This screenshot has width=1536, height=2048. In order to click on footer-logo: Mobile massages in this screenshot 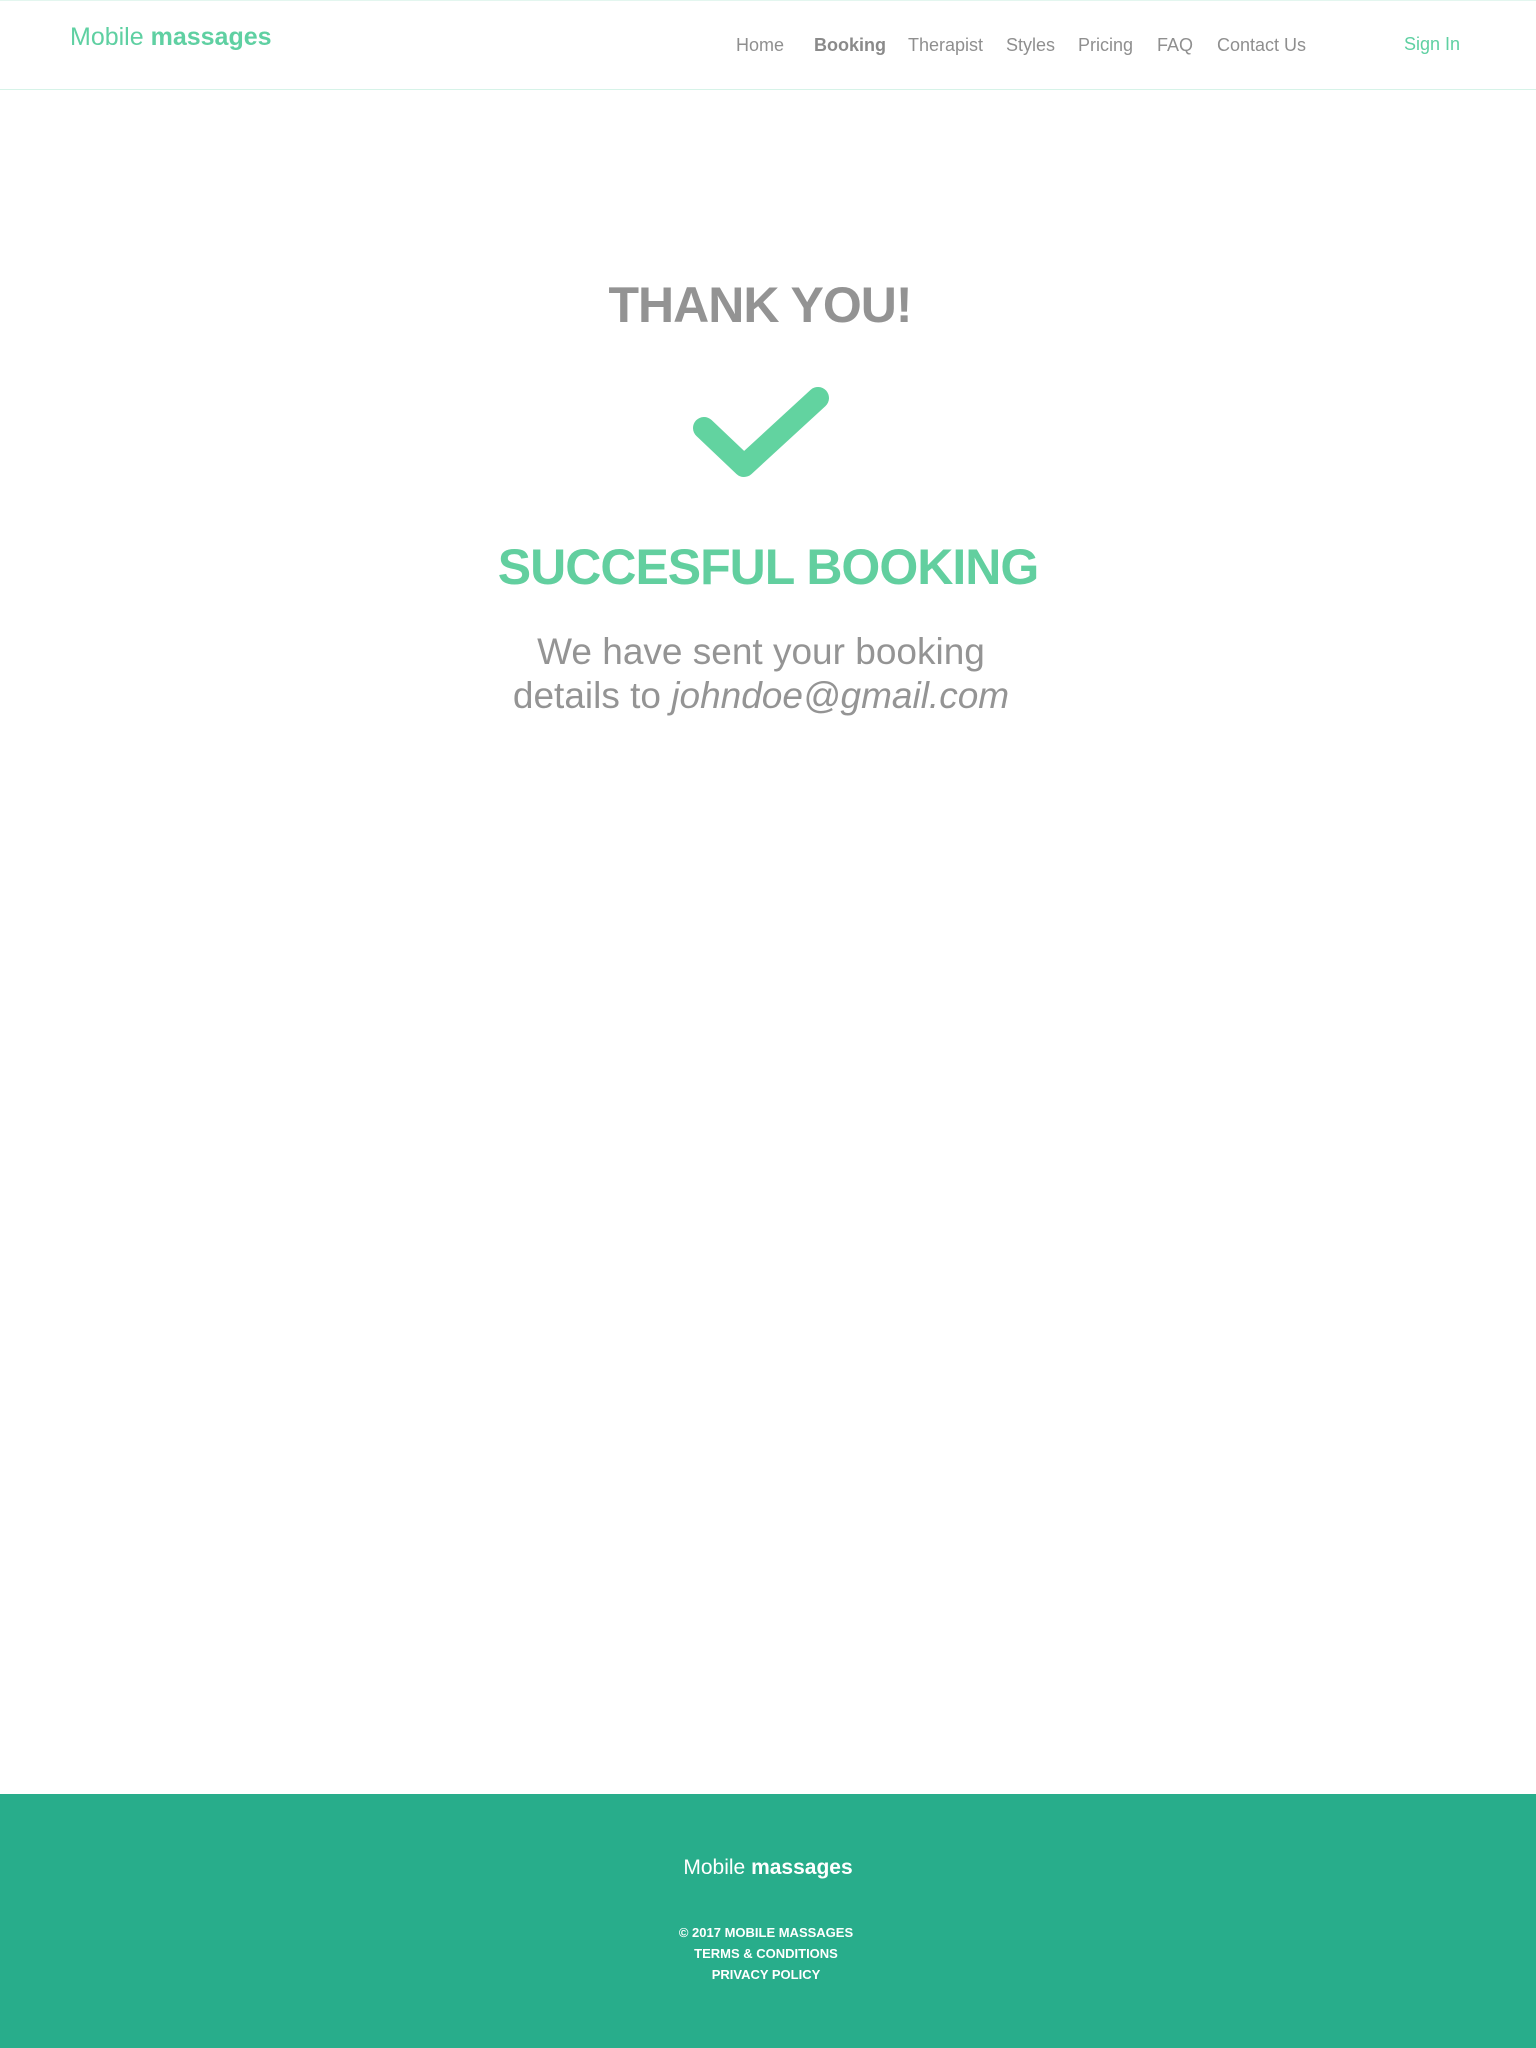, I will do `click(768, 1868)`.